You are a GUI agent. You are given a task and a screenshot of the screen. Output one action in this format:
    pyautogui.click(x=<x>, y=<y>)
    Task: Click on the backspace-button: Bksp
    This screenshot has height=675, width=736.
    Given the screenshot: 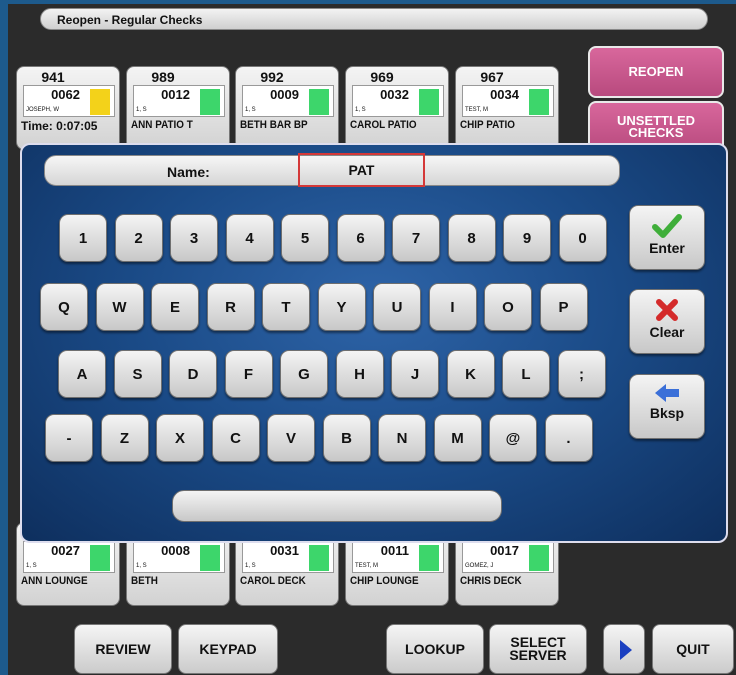 What is the action you would take?
    pyautogui.click(x=667, y=406)
    